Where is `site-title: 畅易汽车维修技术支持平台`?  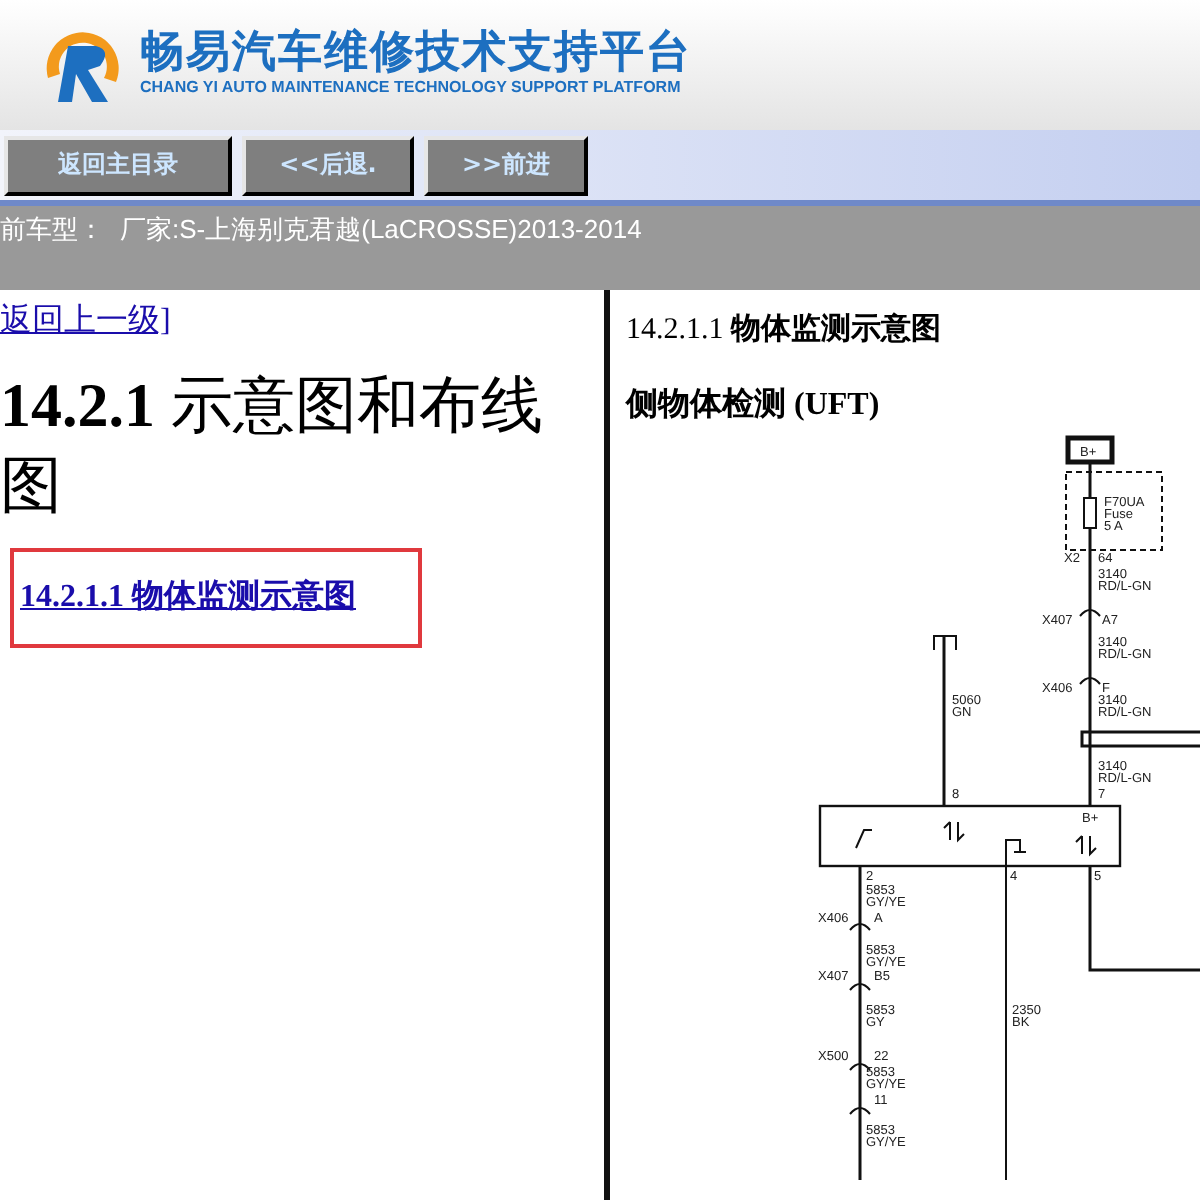
site-title: 畅易汽车维修技术支持平台 is located at coordinates (416, 54).